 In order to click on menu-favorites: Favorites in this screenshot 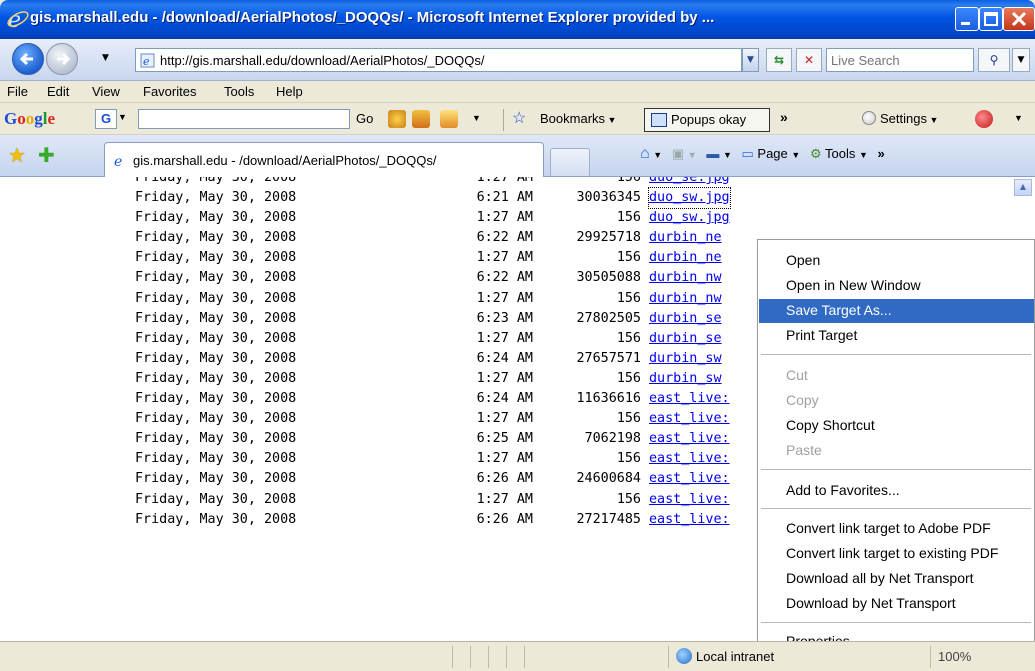, I will do `click(169, 91)`.